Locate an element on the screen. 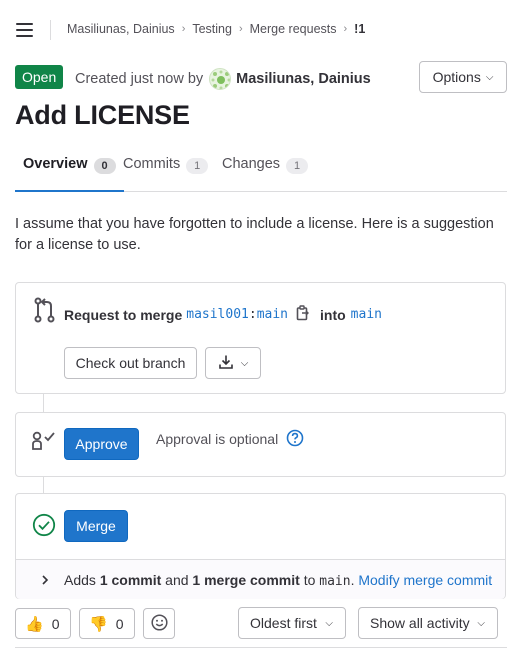  and-text: and is located at coordinates (177, 580).